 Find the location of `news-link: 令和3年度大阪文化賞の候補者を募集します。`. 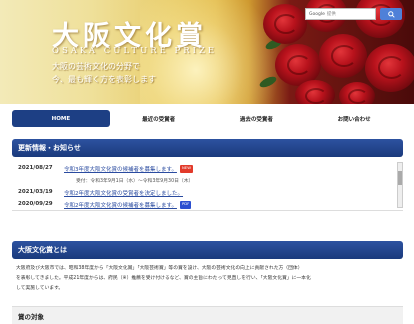

news-link: 令和3年度大阪文化賞の候補者を募集します。 is located at coordinates (120, 169).